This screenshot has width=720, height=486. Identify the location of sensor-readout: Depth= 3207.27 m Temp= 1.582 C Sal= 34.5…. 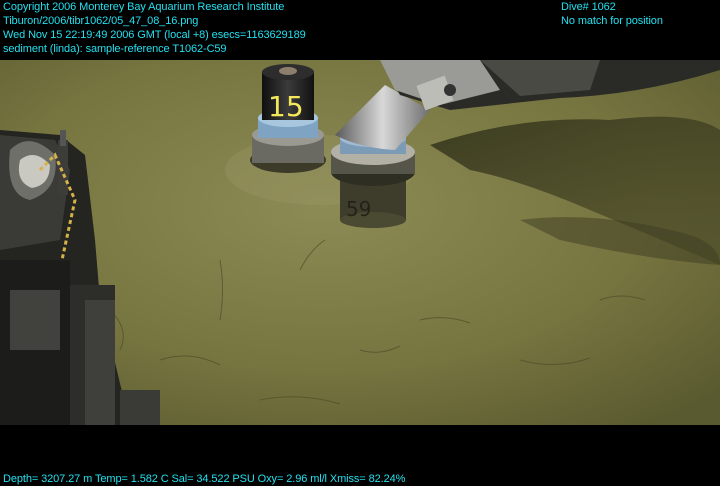
(204, 479).